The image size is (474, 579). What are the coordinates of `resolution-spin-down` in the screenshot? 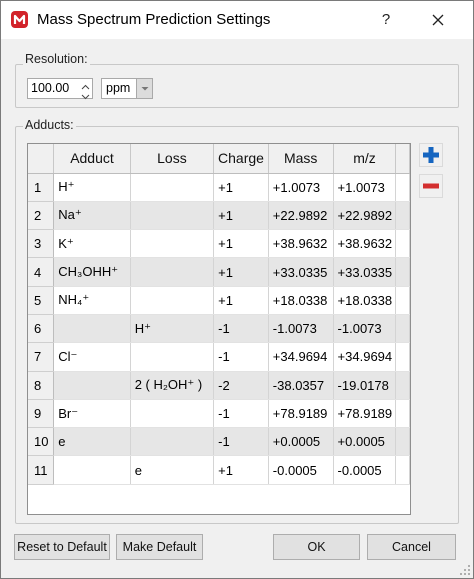 It's located at (85, 94).